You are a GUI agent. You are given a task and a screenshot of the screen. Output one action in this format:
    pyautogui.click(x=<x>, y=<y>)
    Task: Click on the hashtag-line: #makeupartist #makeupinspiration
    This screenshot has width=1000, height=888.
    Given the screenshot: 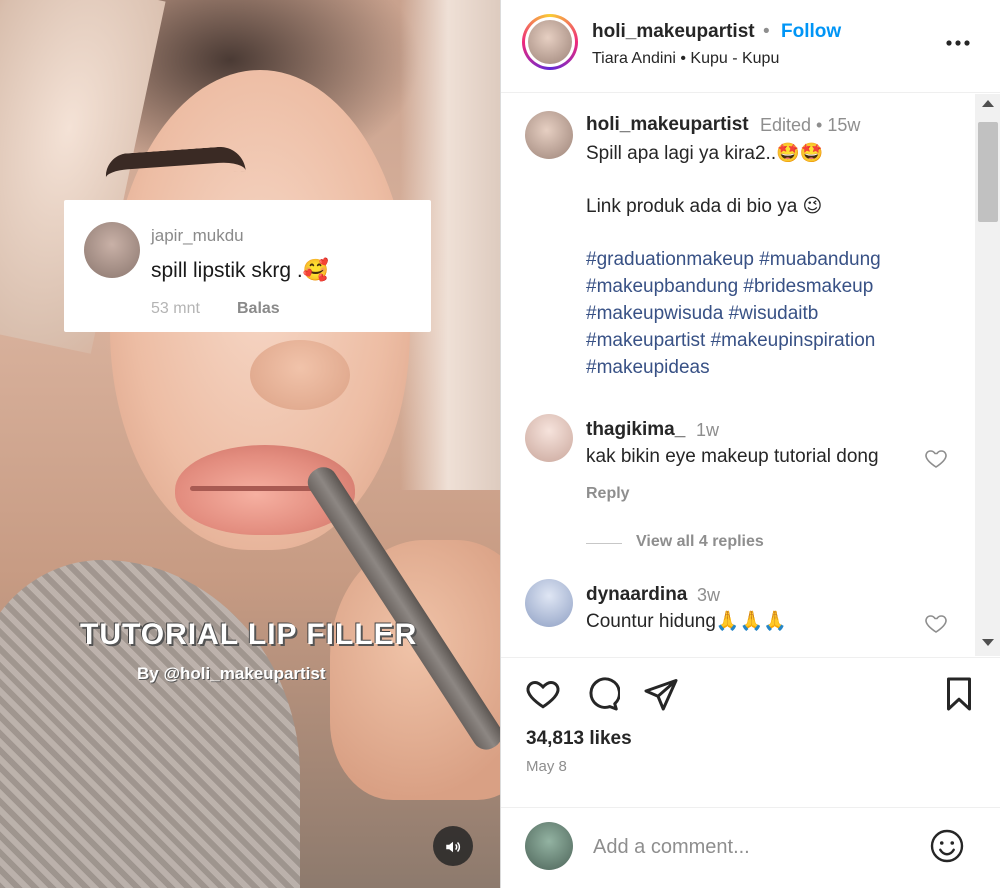 What is the action you would take?
    pyautogui.click(x=733, y=340)
    